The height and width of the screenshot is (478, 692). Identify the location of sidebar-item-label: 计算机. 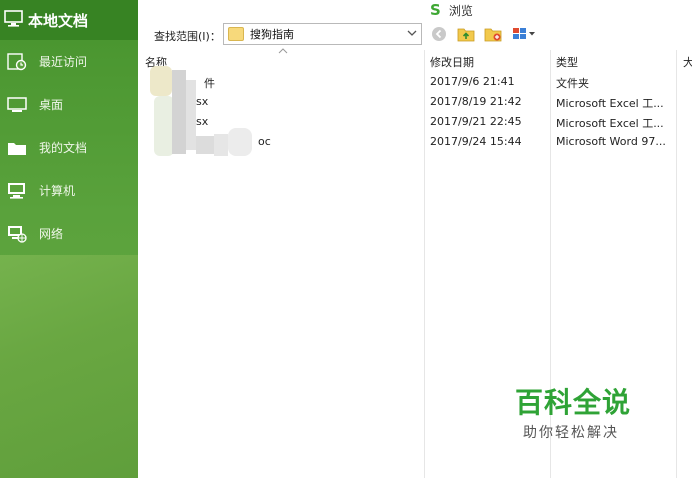
(57, 191).